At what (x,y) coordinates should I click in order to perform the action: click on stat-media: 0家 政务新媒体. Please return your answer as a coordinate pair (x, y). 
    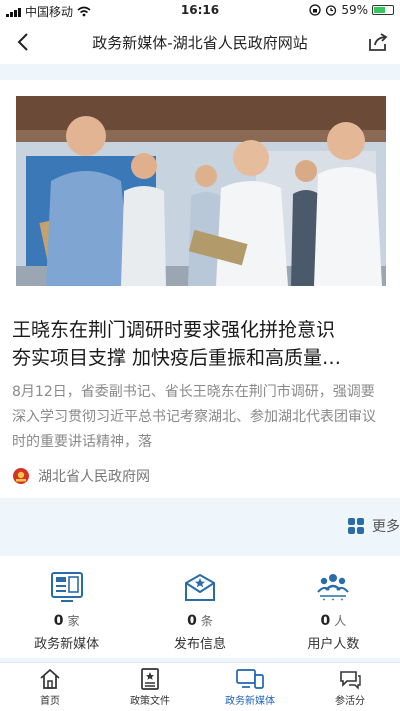
    Looking at the image, I should click on (66, 607).